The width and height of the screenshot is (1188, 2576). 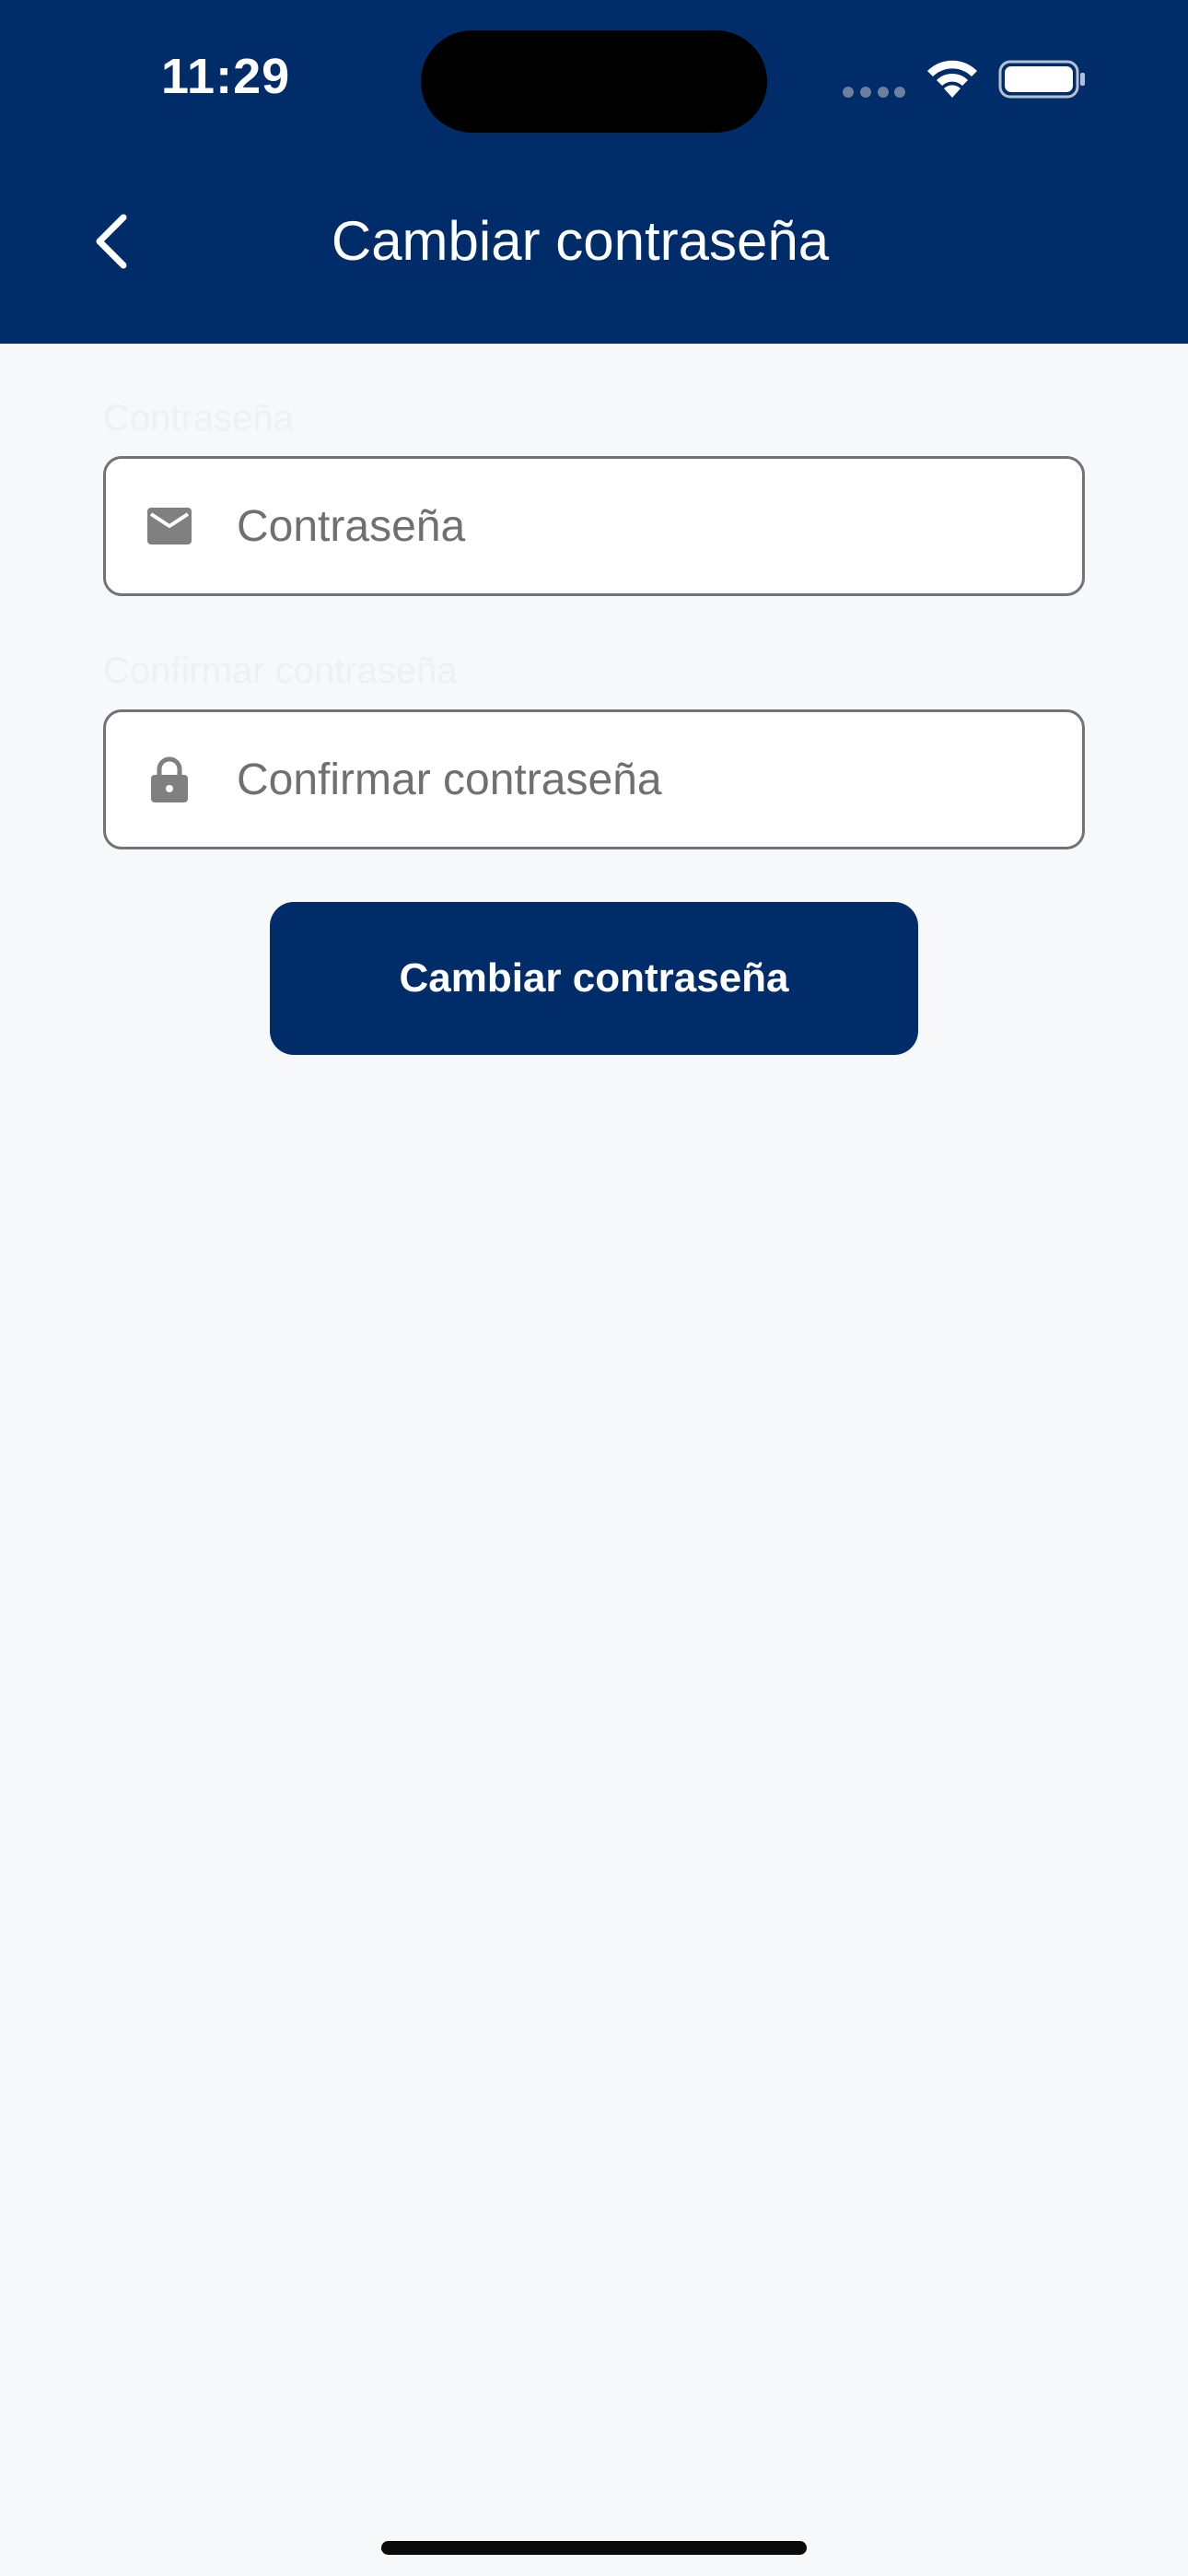 I want to click on confirm-password-field, so click(x=594, y=779).